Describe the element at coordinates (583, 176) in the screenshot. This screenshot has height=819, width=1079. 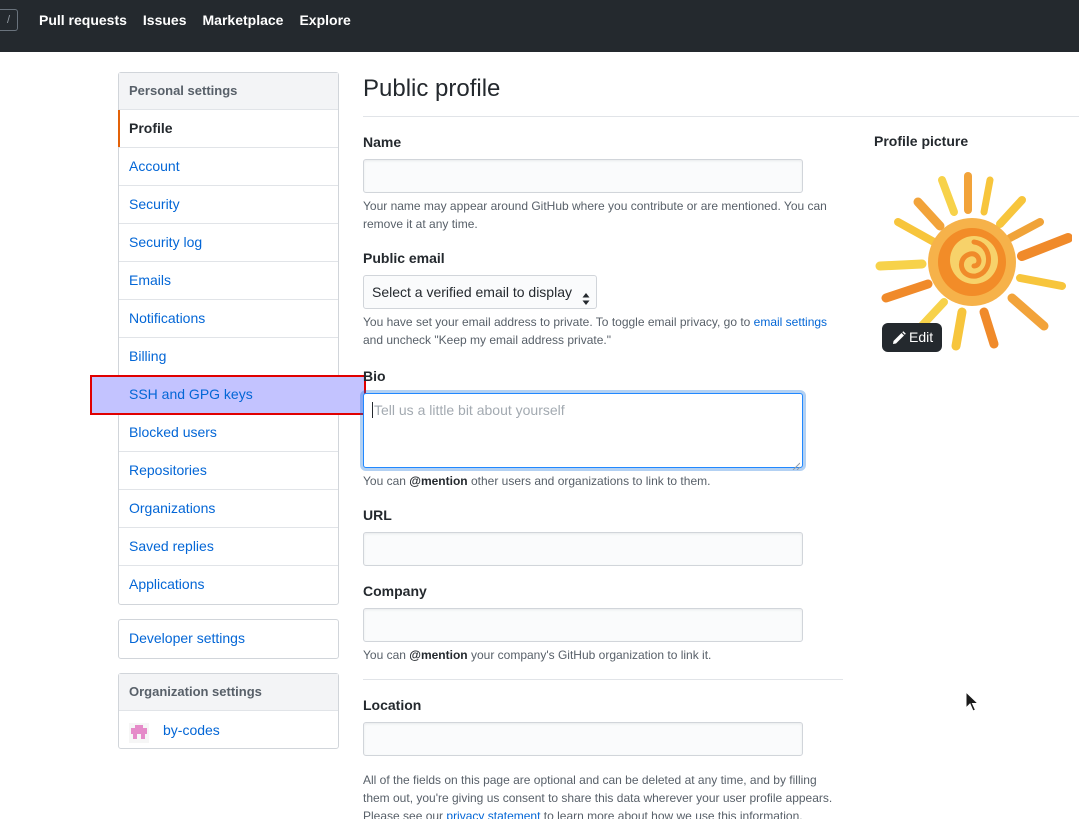
I see `name-input` at that location.